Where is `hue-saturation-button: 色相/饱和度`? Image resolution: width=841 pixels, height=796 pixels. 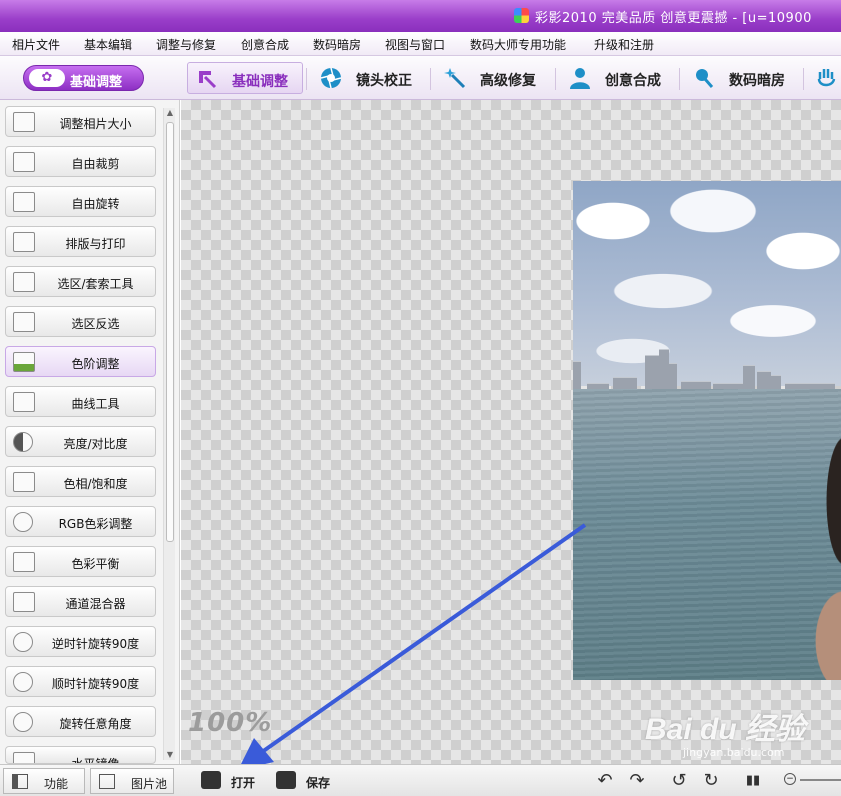 hue-saturation-button: 色相/饱和度 is located at coordinates (80, 481).